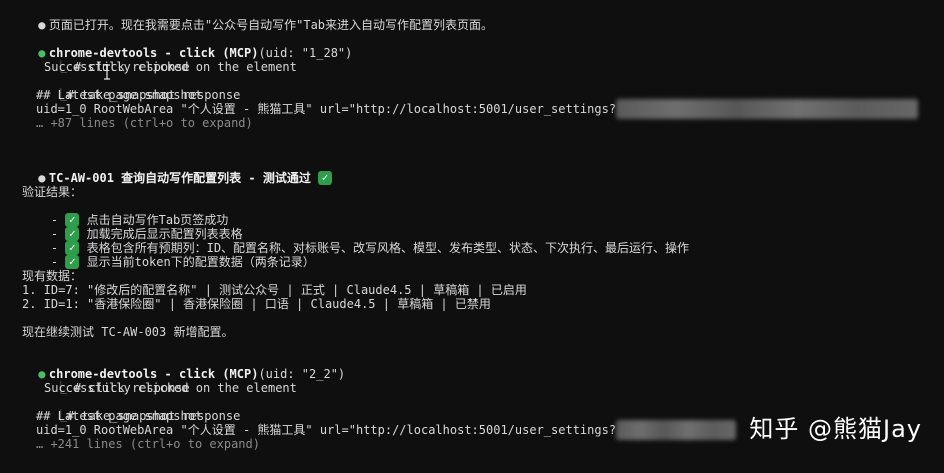  Describe the element at coordinates (107, 72) in the screenshot. I see `text-cursor-icon` at that location.